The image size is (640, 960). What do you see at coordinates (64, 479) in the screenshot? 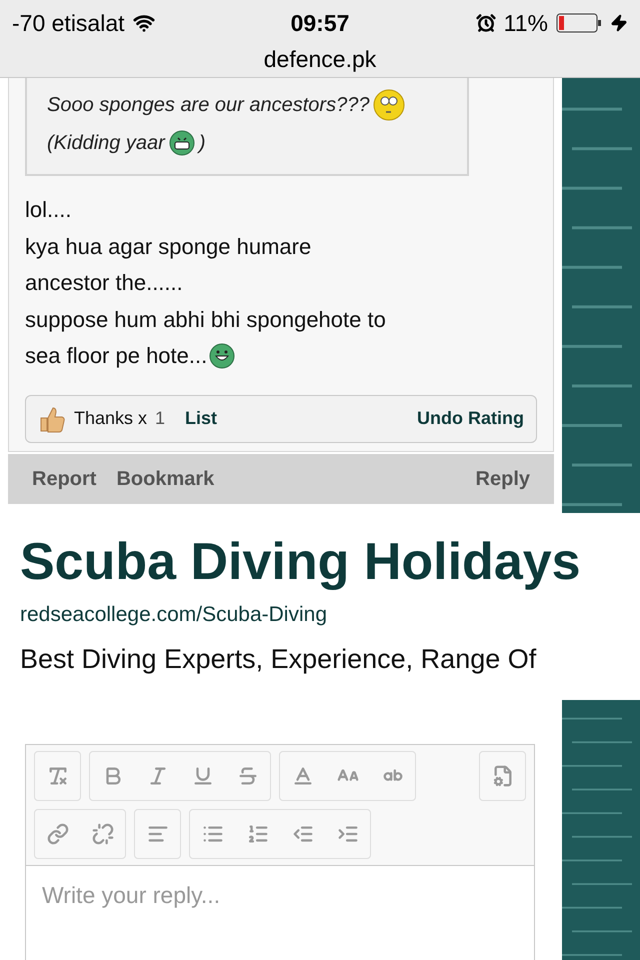
I see `post-action-link: Report` at bounding box center [64, 479].